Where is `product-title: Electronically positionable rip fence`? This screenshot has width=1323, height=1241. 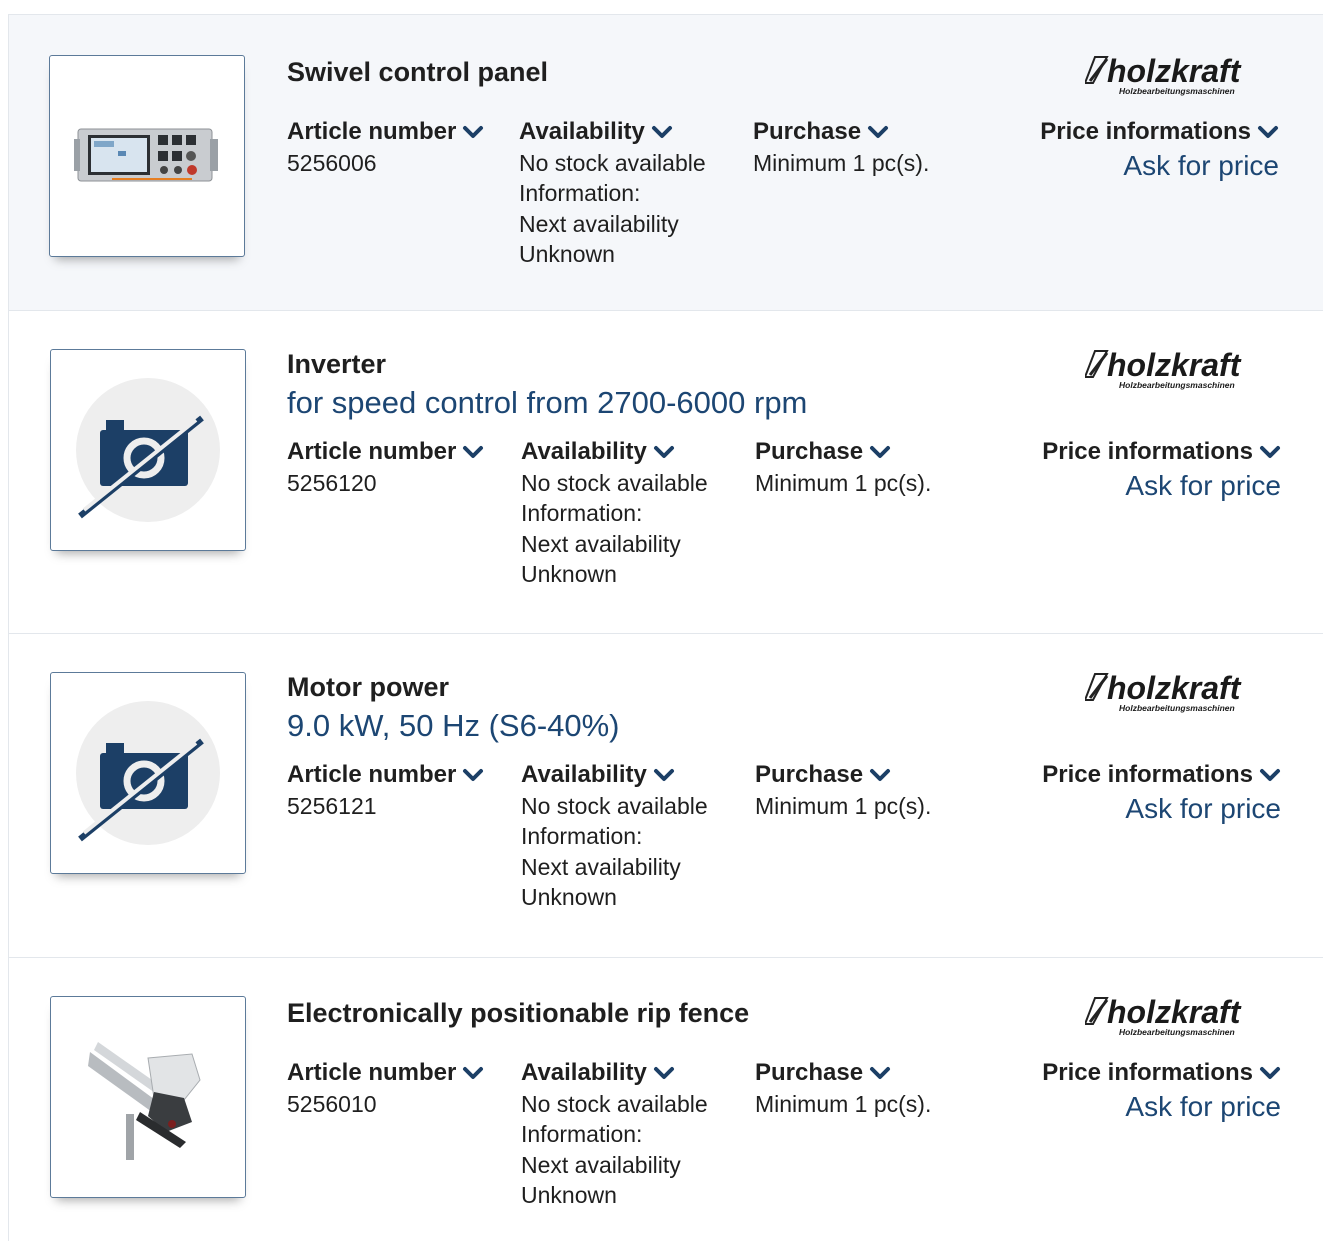 product-title: Electronically positionable rip fence is located at coordinates (518, 1013).